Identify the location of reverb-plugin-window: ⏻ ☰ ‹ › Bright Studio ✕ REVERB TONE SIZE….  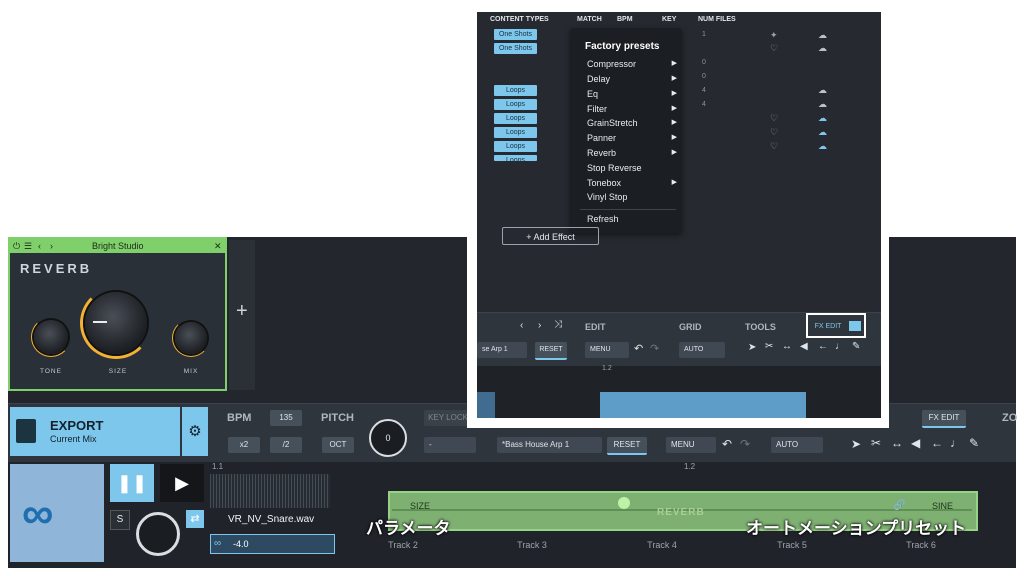
(117, 314).